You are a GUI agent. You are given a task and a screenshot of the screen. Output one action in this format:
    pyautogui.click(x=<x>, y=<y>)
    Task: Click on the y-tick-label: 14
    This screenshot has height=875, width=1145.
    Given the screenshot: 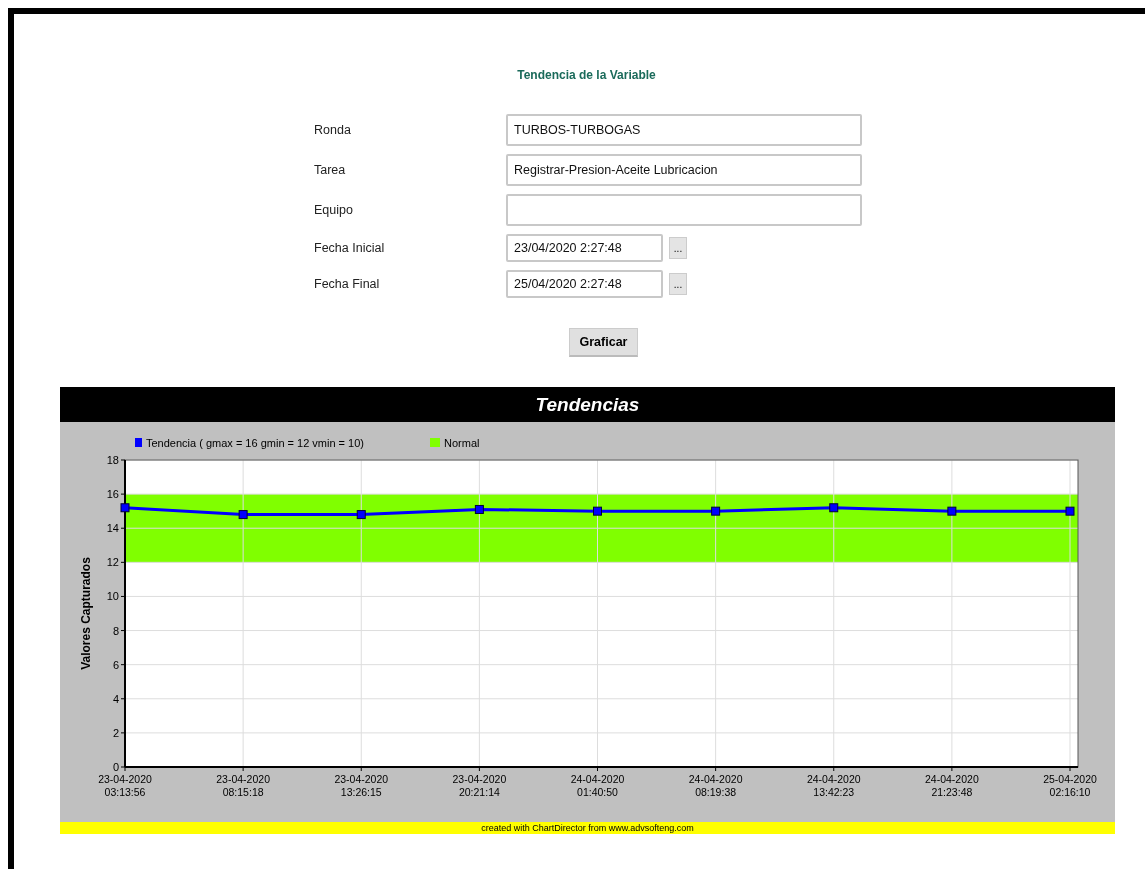 What is the action you would take?
    pyautogui.click(x=112, y=528)
    